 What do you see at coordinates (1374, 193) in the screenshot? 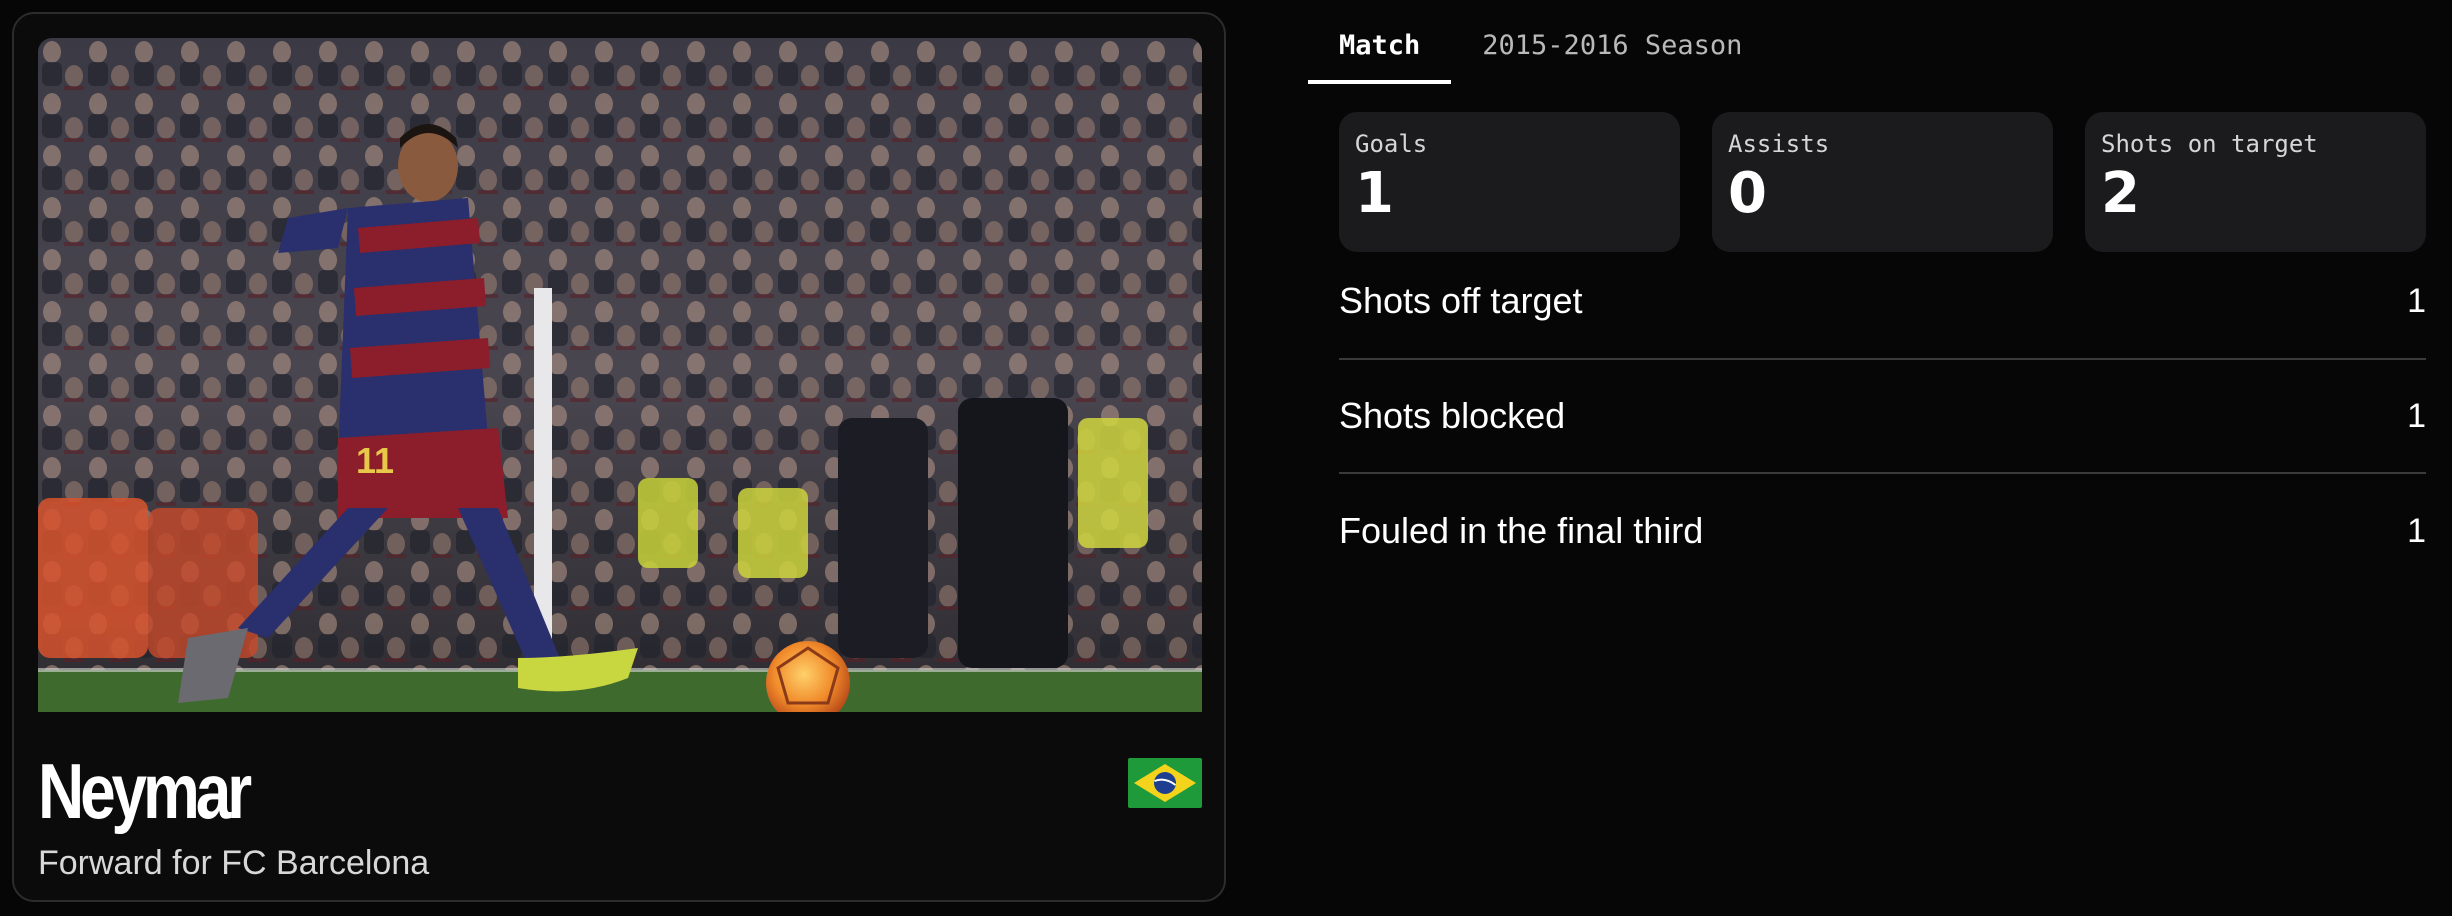
I see `stat-card-value: 1` at bounding box center [1374, 193].